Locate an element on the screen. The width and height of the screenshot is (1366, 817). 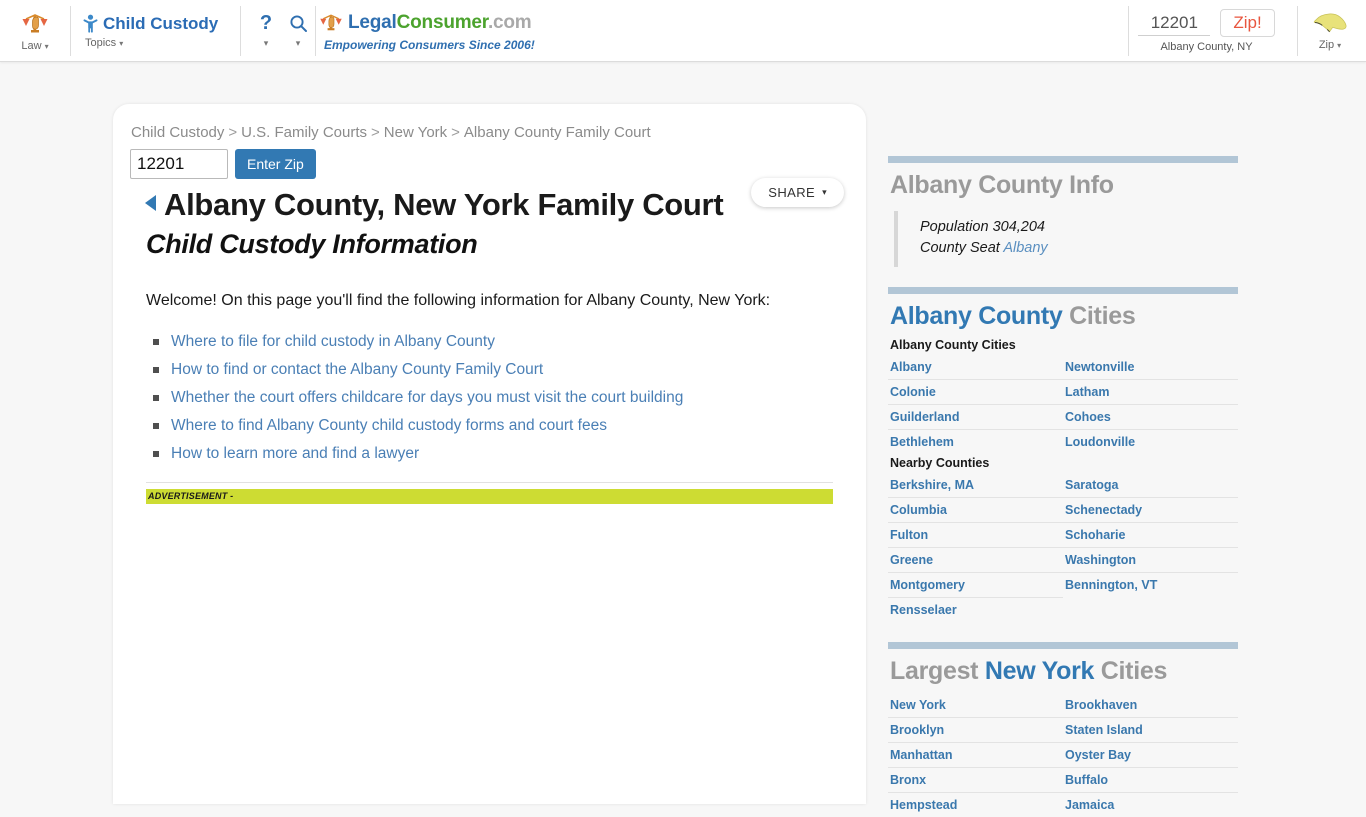
city-link: Hempstead is located at coordinates (923, 805).